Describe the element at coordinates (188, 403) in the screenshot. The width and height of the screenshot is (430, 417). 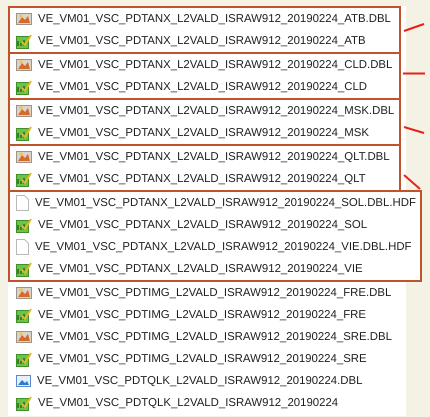
I see `file-name: VE_VM01_VSC_PDTQLK_L2VALD_ISRAW912_20190224` at that location.